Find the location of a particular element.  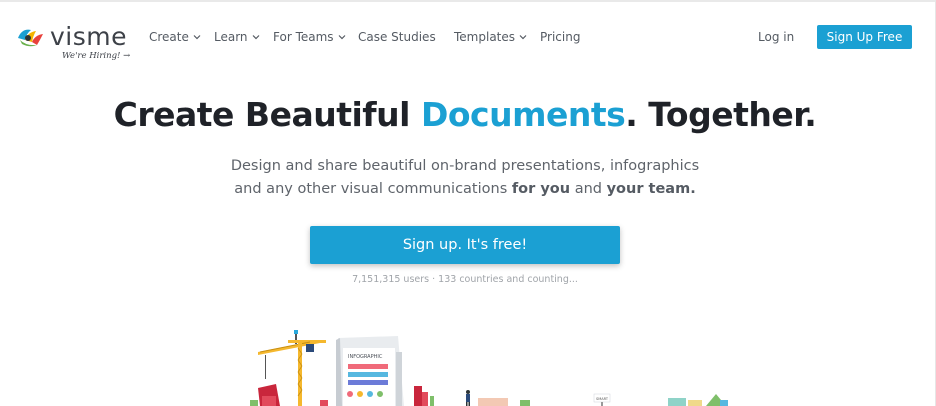

smart-sign: SMART is located at coordinates (602, 399).